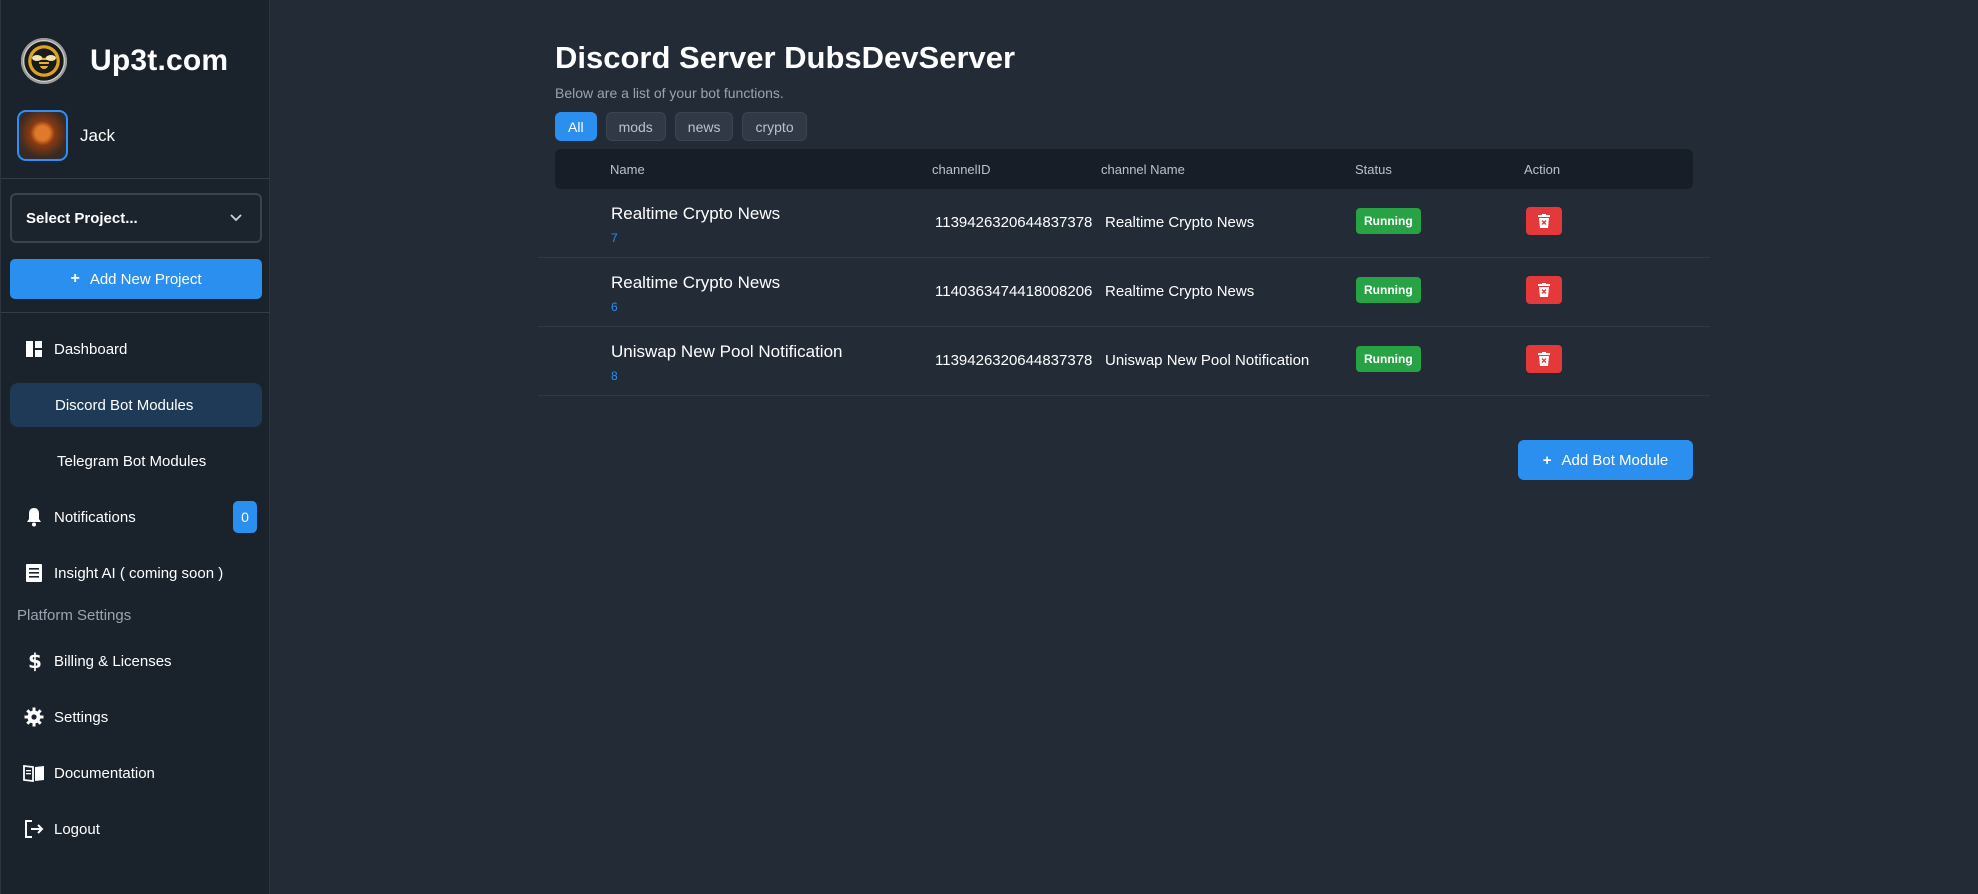 The image size is (1978, 894). I want to click on chevron-down-icon, so click(236, 218).